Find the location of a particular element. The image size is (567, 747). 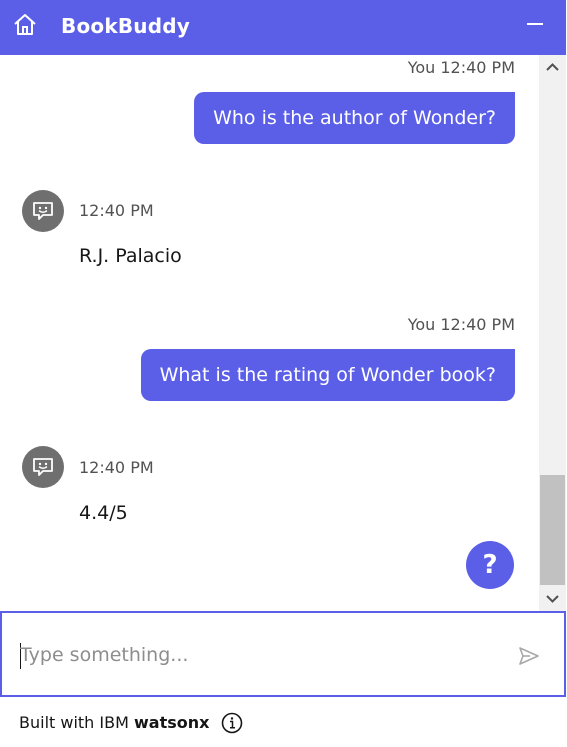

bot-message-text: R.J. Palacio is located at coordinates (130, 256).